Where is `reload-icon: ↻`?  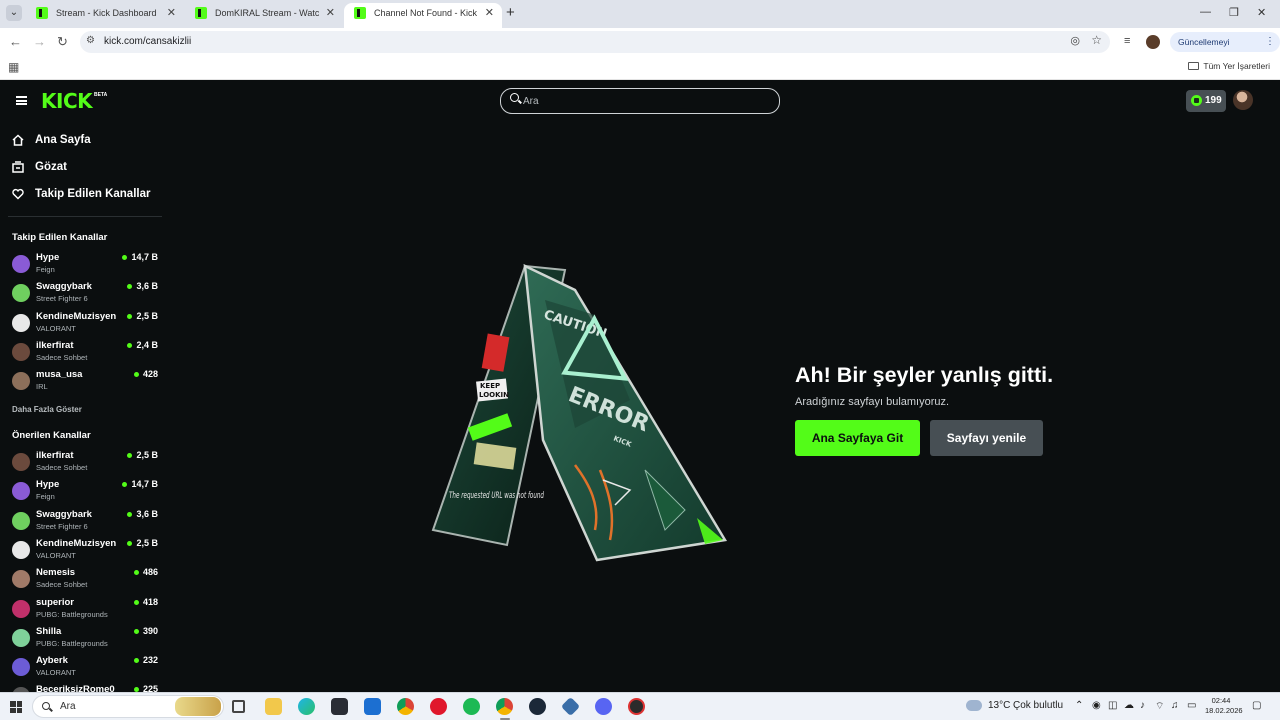 reload-icon: ↻ is located at coordinates (62, 42).